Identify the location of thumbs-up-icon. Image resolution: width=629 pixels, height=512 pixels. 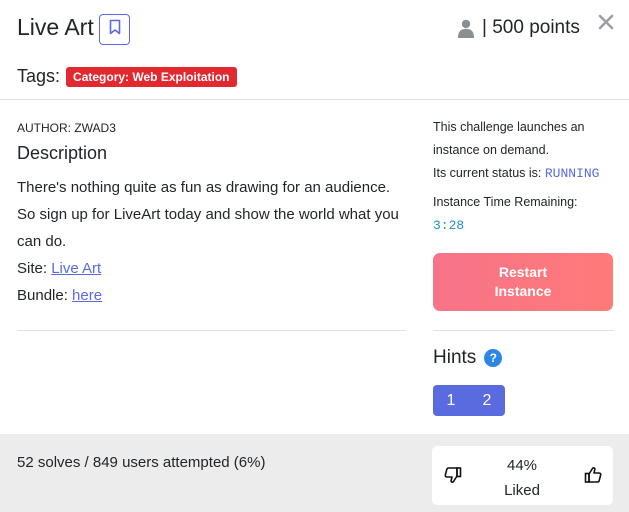
(593, 477).